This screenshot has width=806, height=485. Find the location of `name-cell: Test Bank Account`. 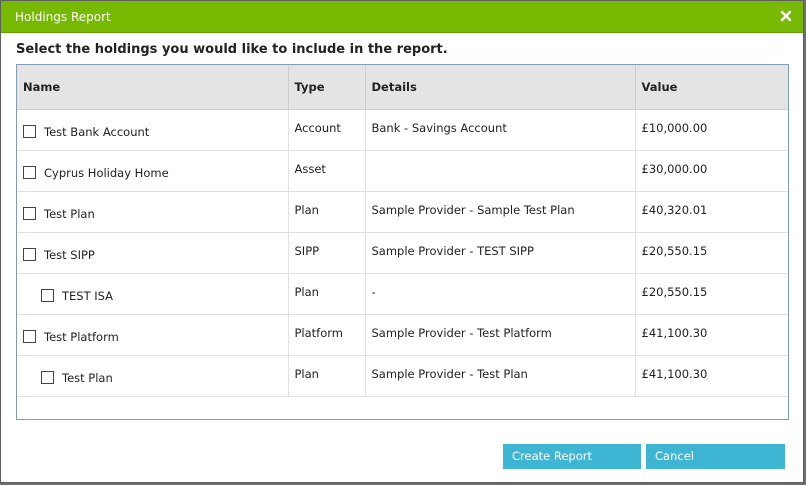

name-cell: Test Bank Account is located at coordinates (153, 130).